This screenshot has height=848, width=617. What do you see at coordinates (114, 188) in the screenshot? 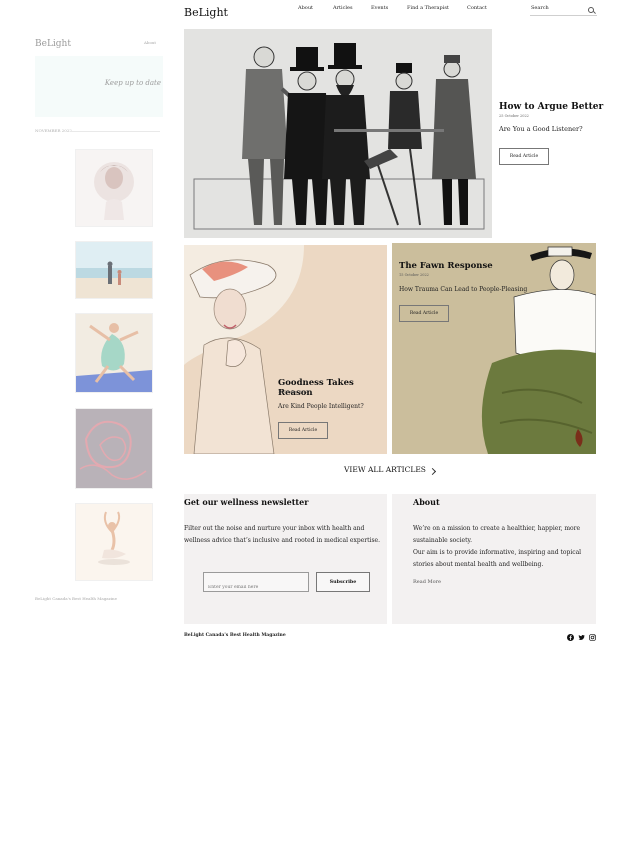
I see `sidebar-thumb-portrait` at bounding box center [114, 188].